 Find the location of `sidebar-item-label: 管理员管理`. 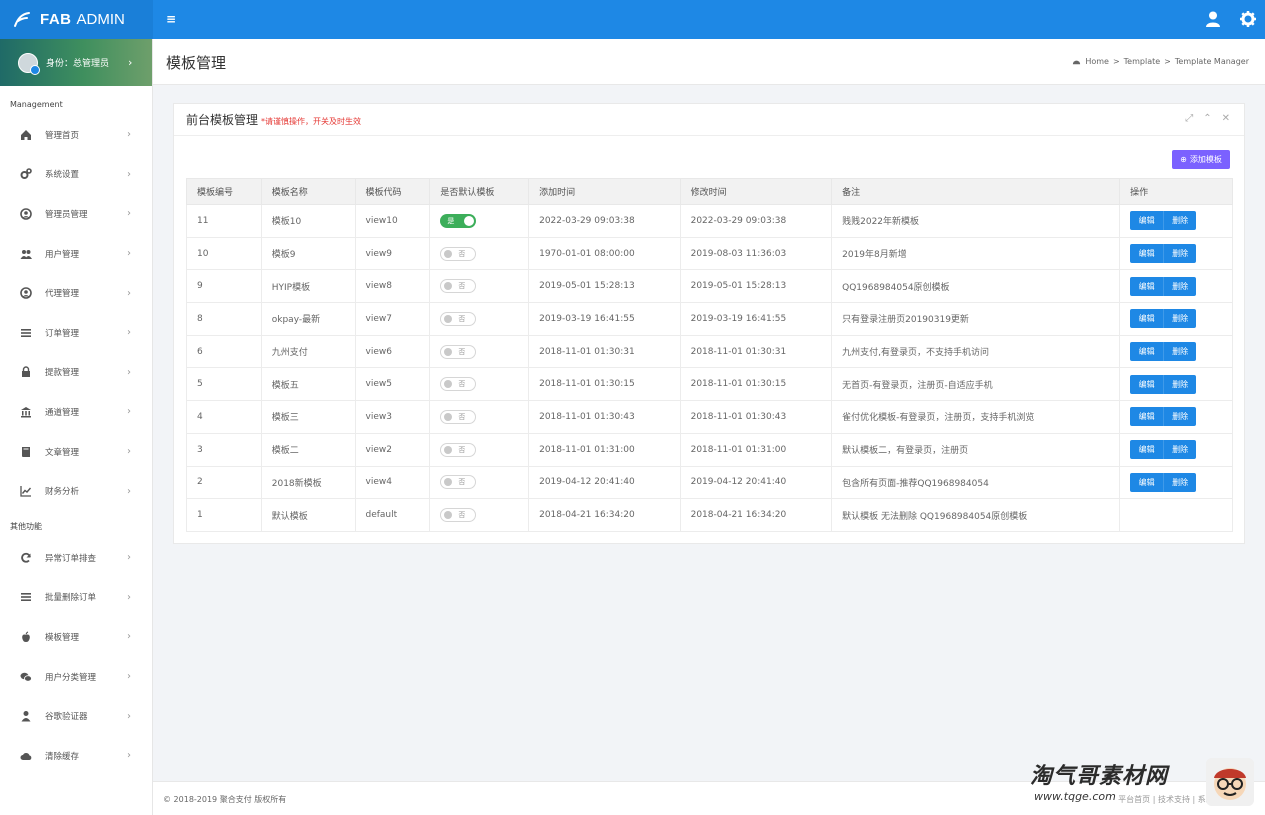

sidebar-item-label: 管理员管理 is located at coordinates (66, 214).